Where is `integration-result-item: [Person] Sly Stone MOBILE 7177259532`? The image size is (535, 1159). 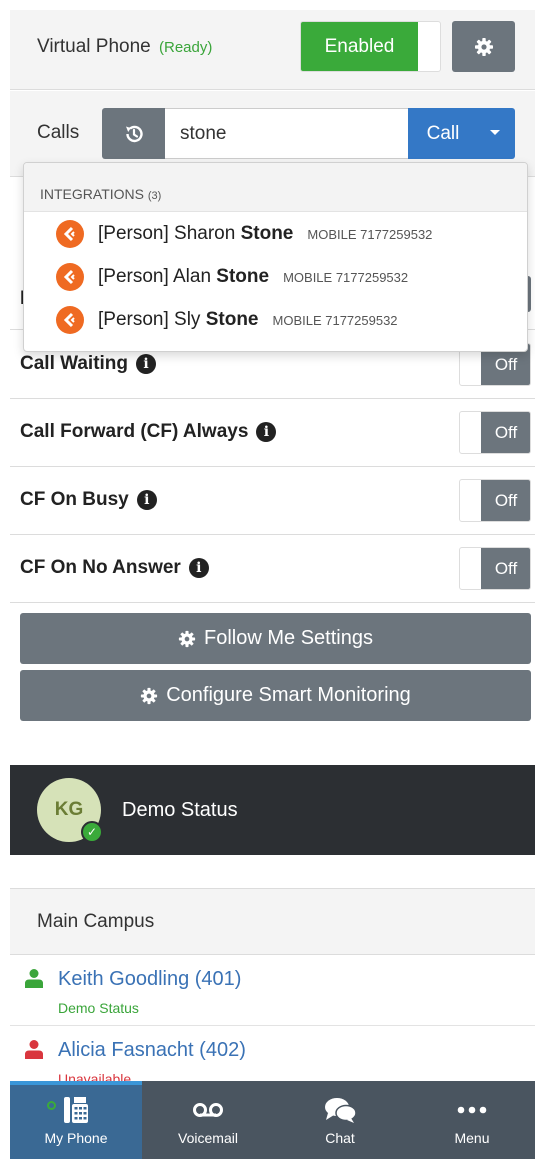
integration-result-item: [Person] Sly Stone MOBILE 7177259532 is located at coordinates (275, 319).